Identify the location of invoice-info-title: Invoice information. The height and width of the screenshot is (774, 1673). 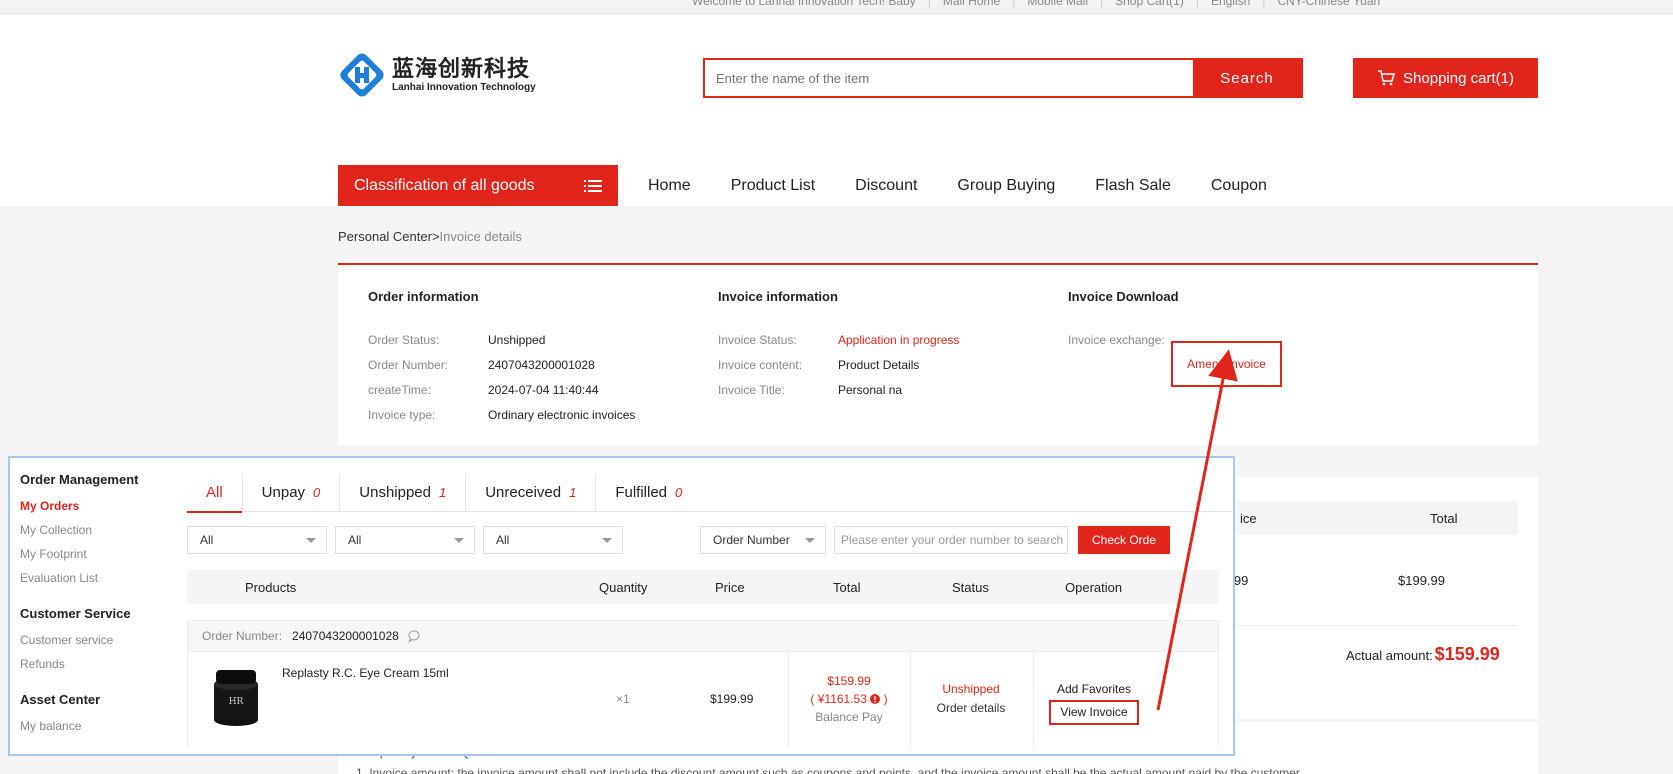
(778, 296).